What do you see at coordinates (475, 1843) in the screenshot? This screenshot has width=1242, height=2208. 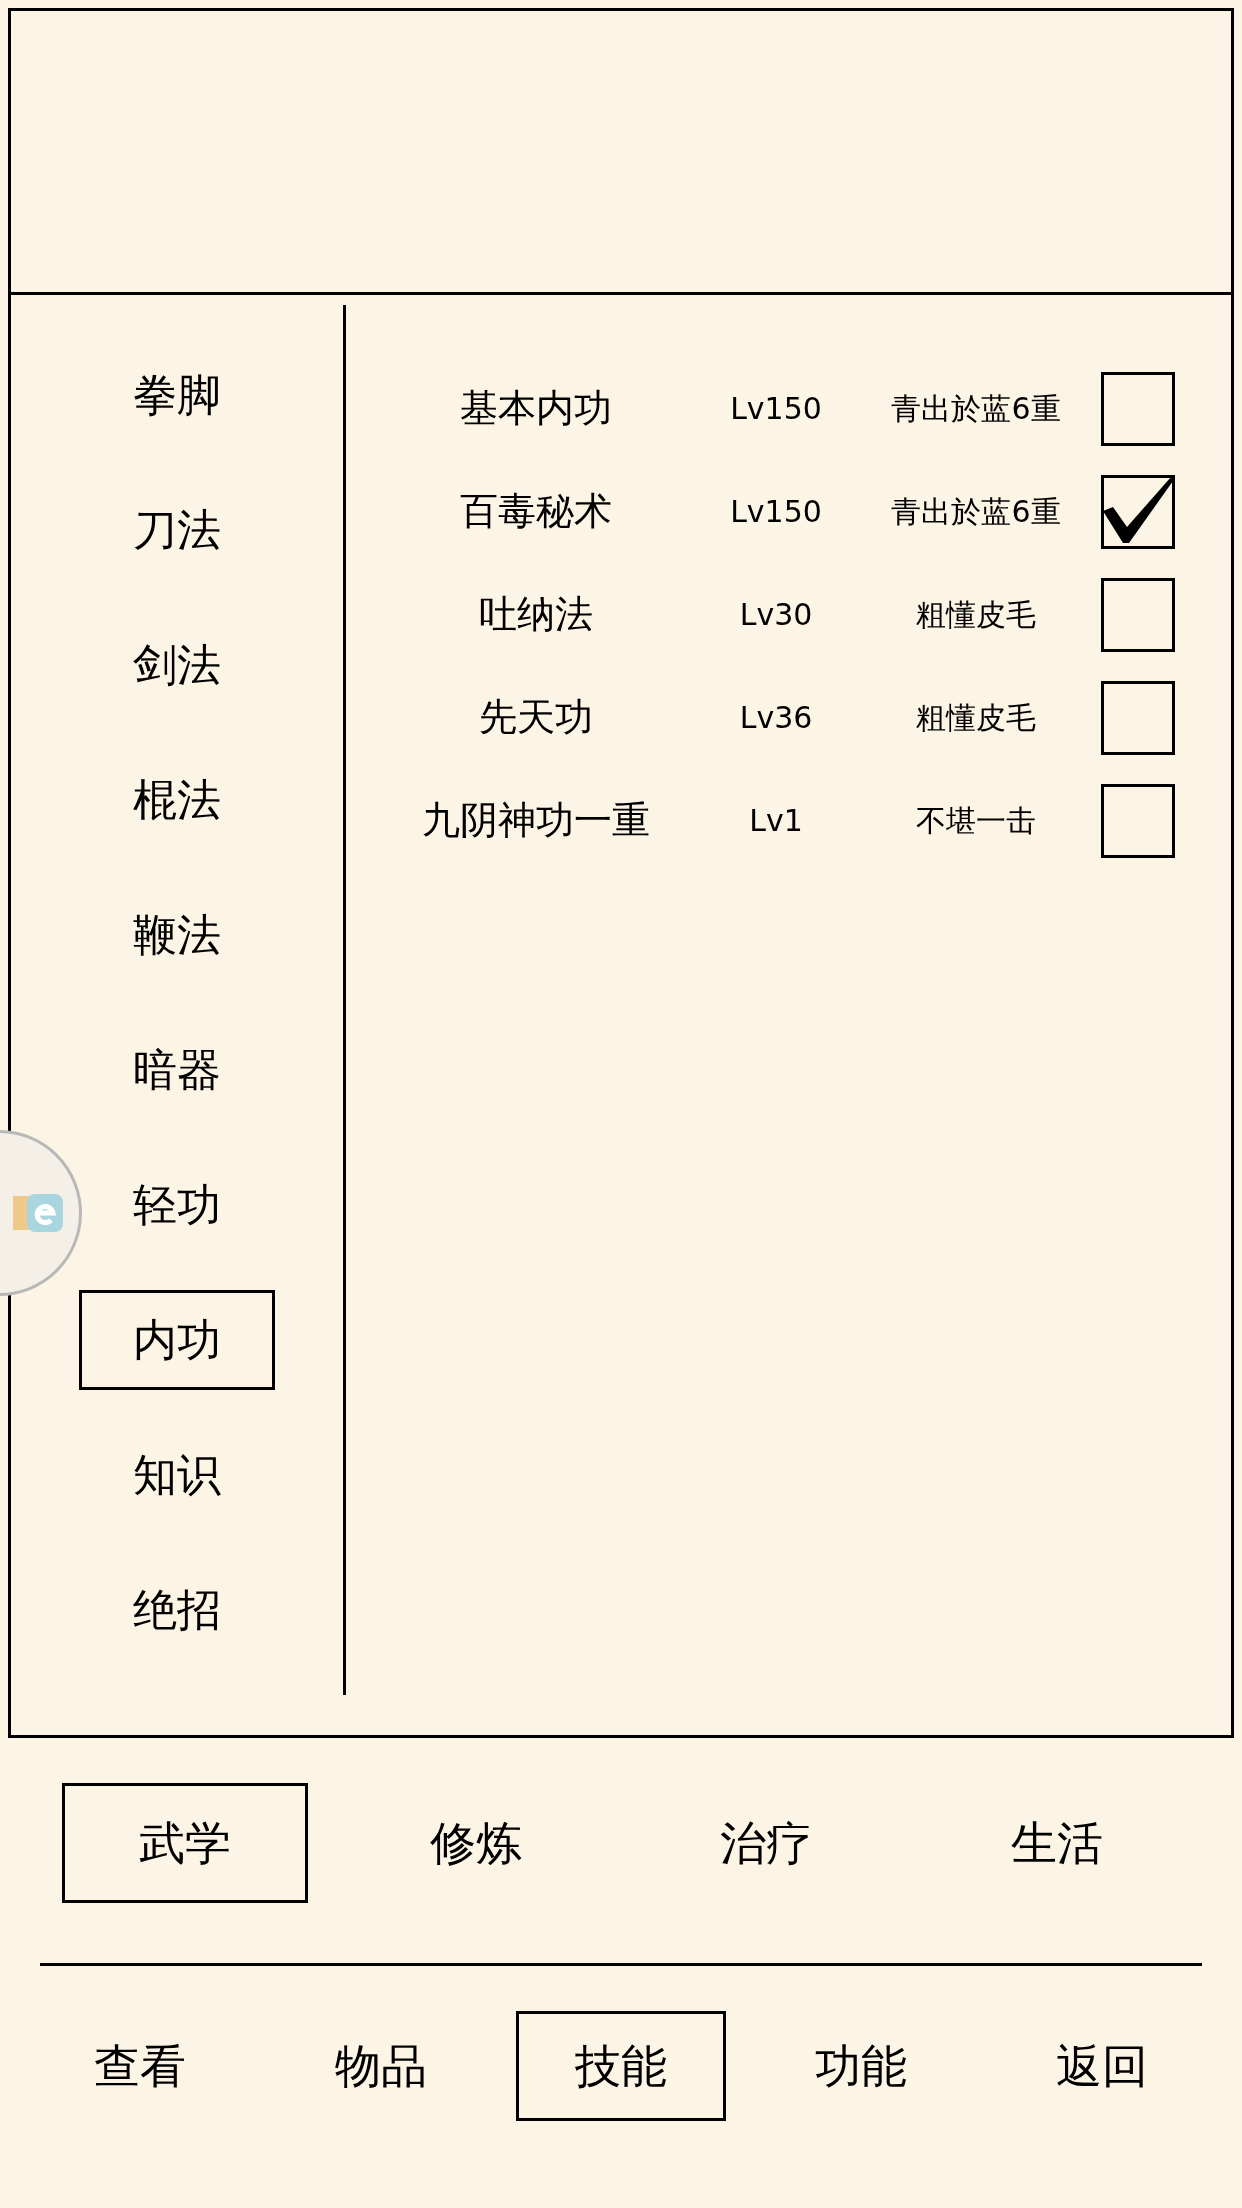 I see `section-tab: 修炼` at bounding box center [475, 1843].